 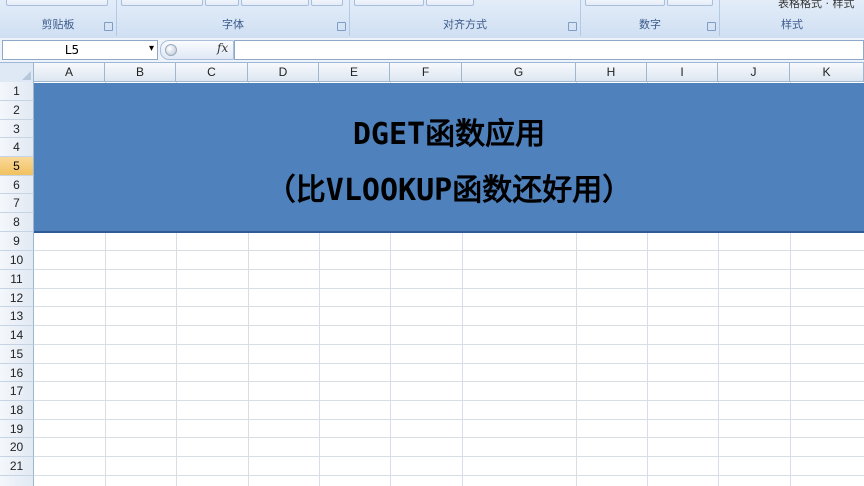 What do you see at coordinates (222, 3) in the screenshot?
I see `font-size-dropdown` at bounding box center [222, 3].